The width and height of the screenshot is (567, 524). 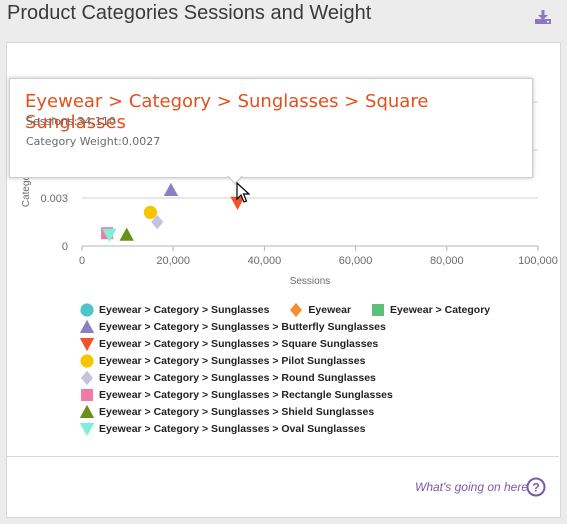 What do you see at coordinates (71, 121) in the screenshot?
I see `tooltip-sessions: Sessions:34,110` at bounding box center [71, 121].